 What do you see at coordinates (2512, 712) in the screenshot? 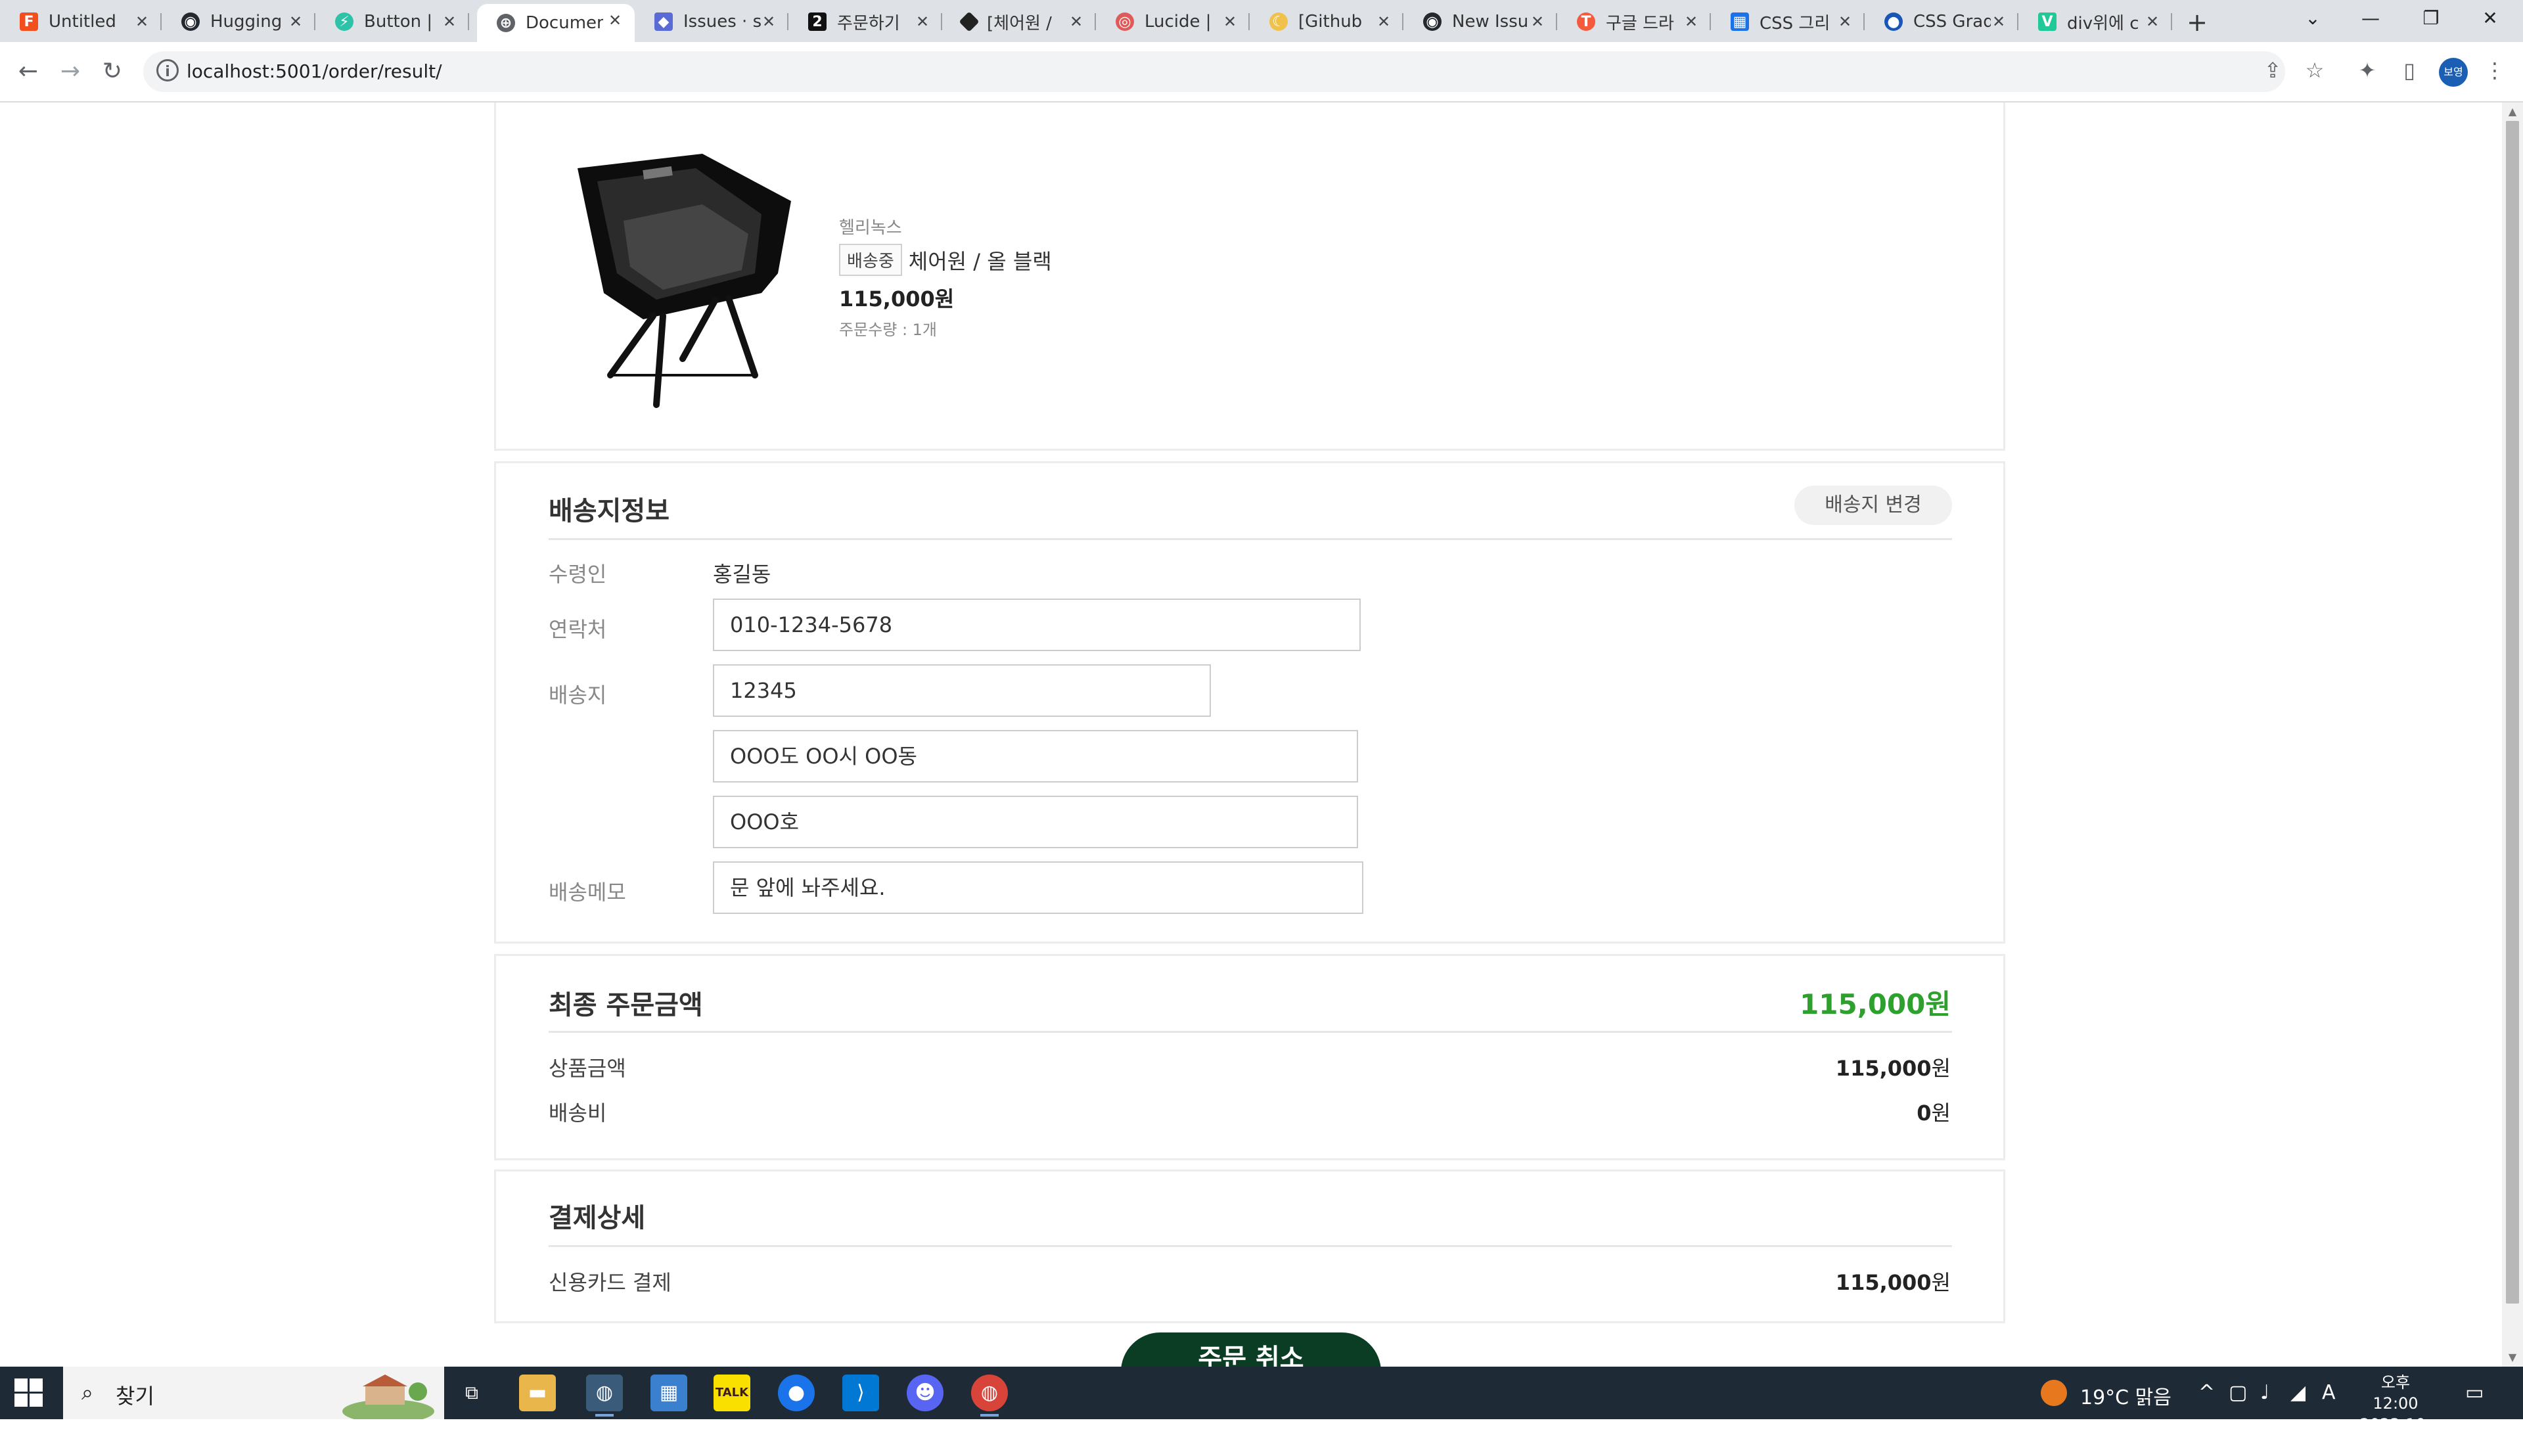
I see `scrollbar-thumb` at bounding box center [2512, 712].